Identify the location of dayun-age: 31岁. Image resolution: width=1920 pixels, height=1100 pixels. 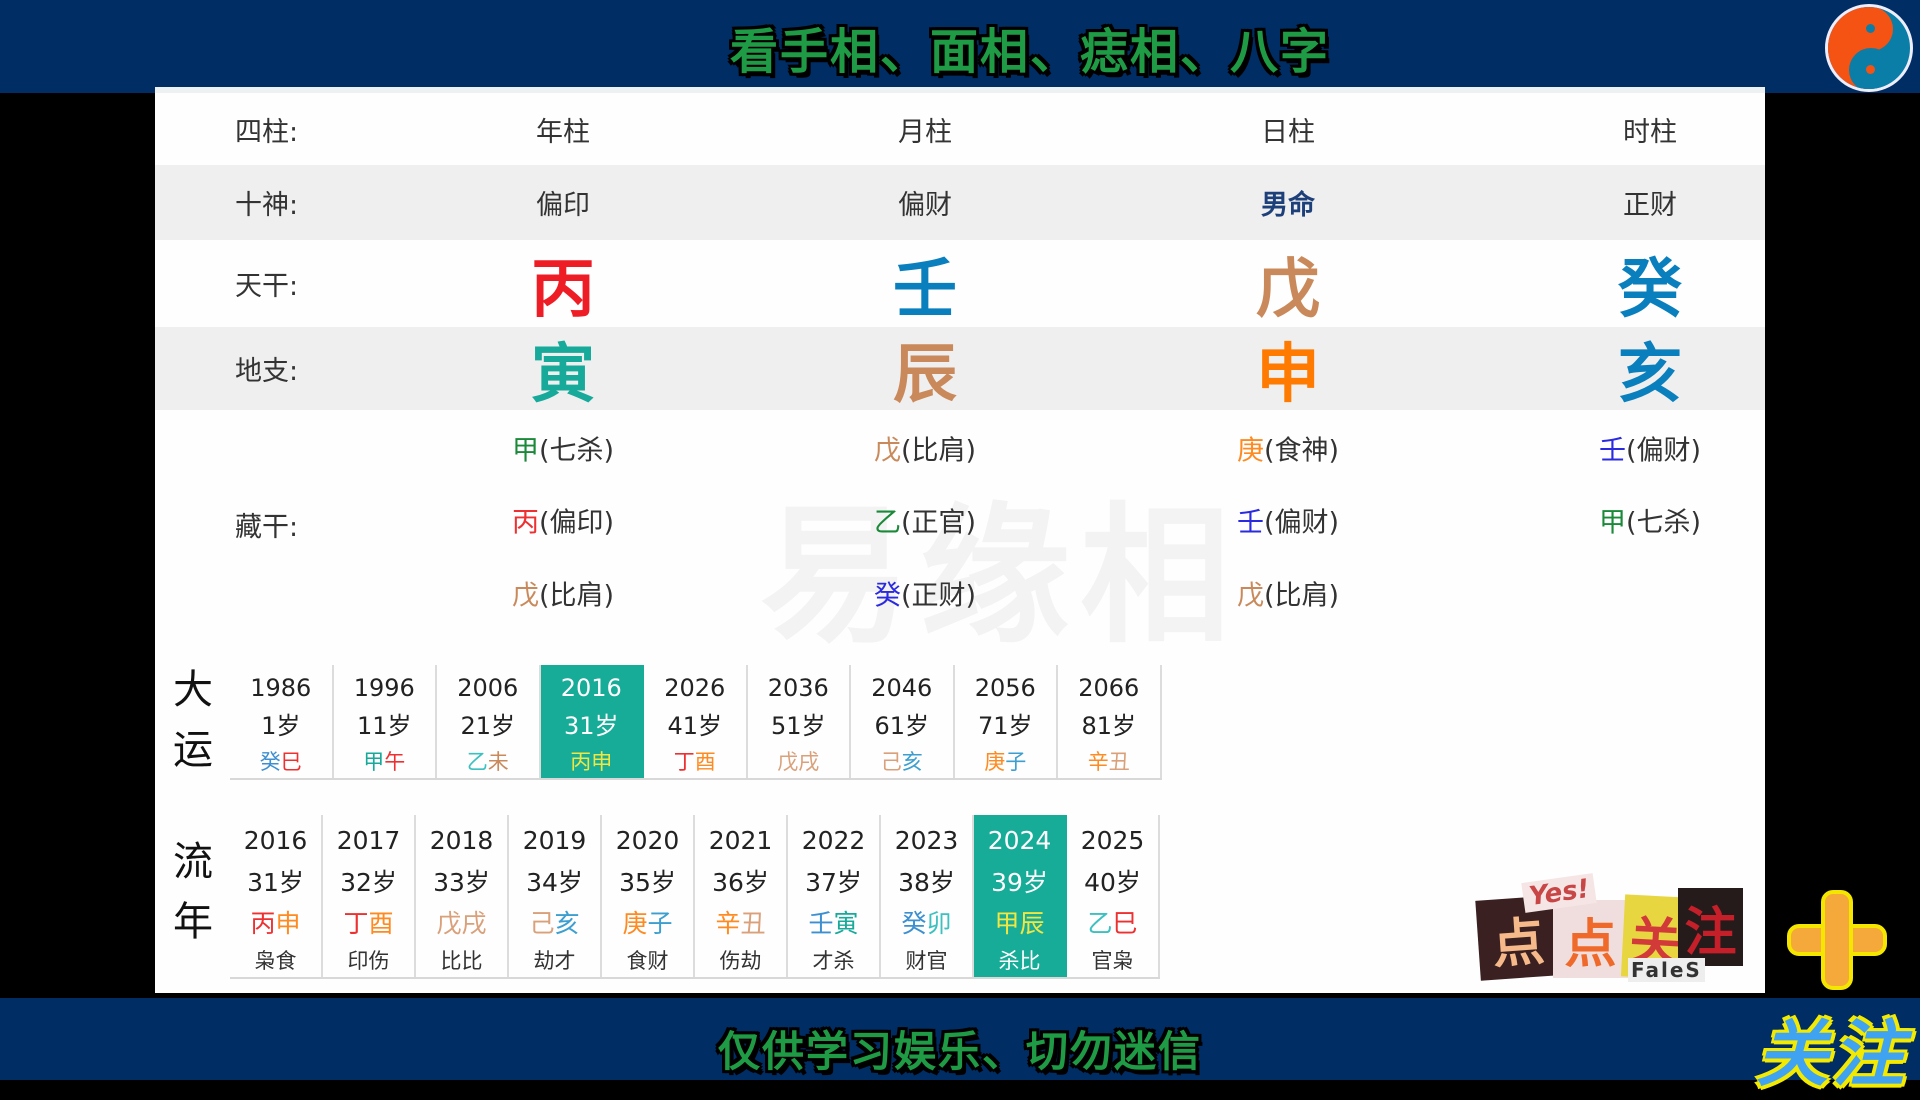
(591, 726).